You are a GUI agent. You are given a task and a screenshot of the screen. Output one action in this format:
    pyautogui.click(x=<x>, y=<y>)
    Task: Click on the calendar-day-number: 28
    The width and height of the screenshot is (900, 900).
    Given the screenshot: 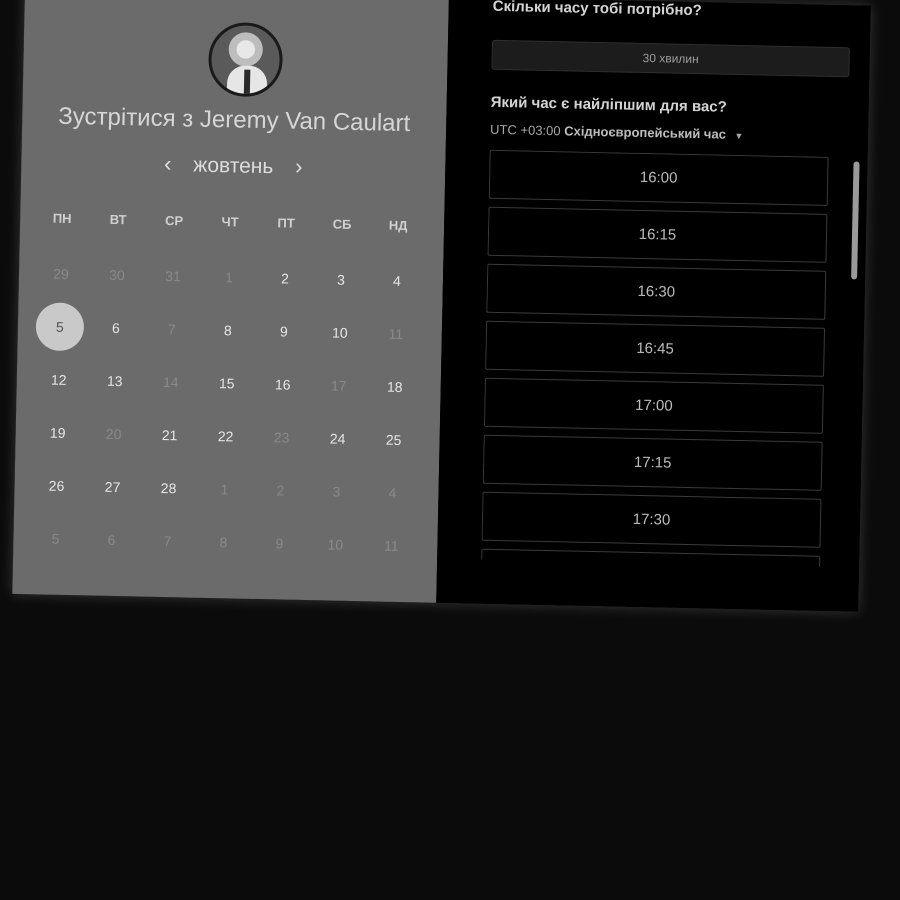 What is the action you would take?
    pyautogui.click(x=168, y=487)
    